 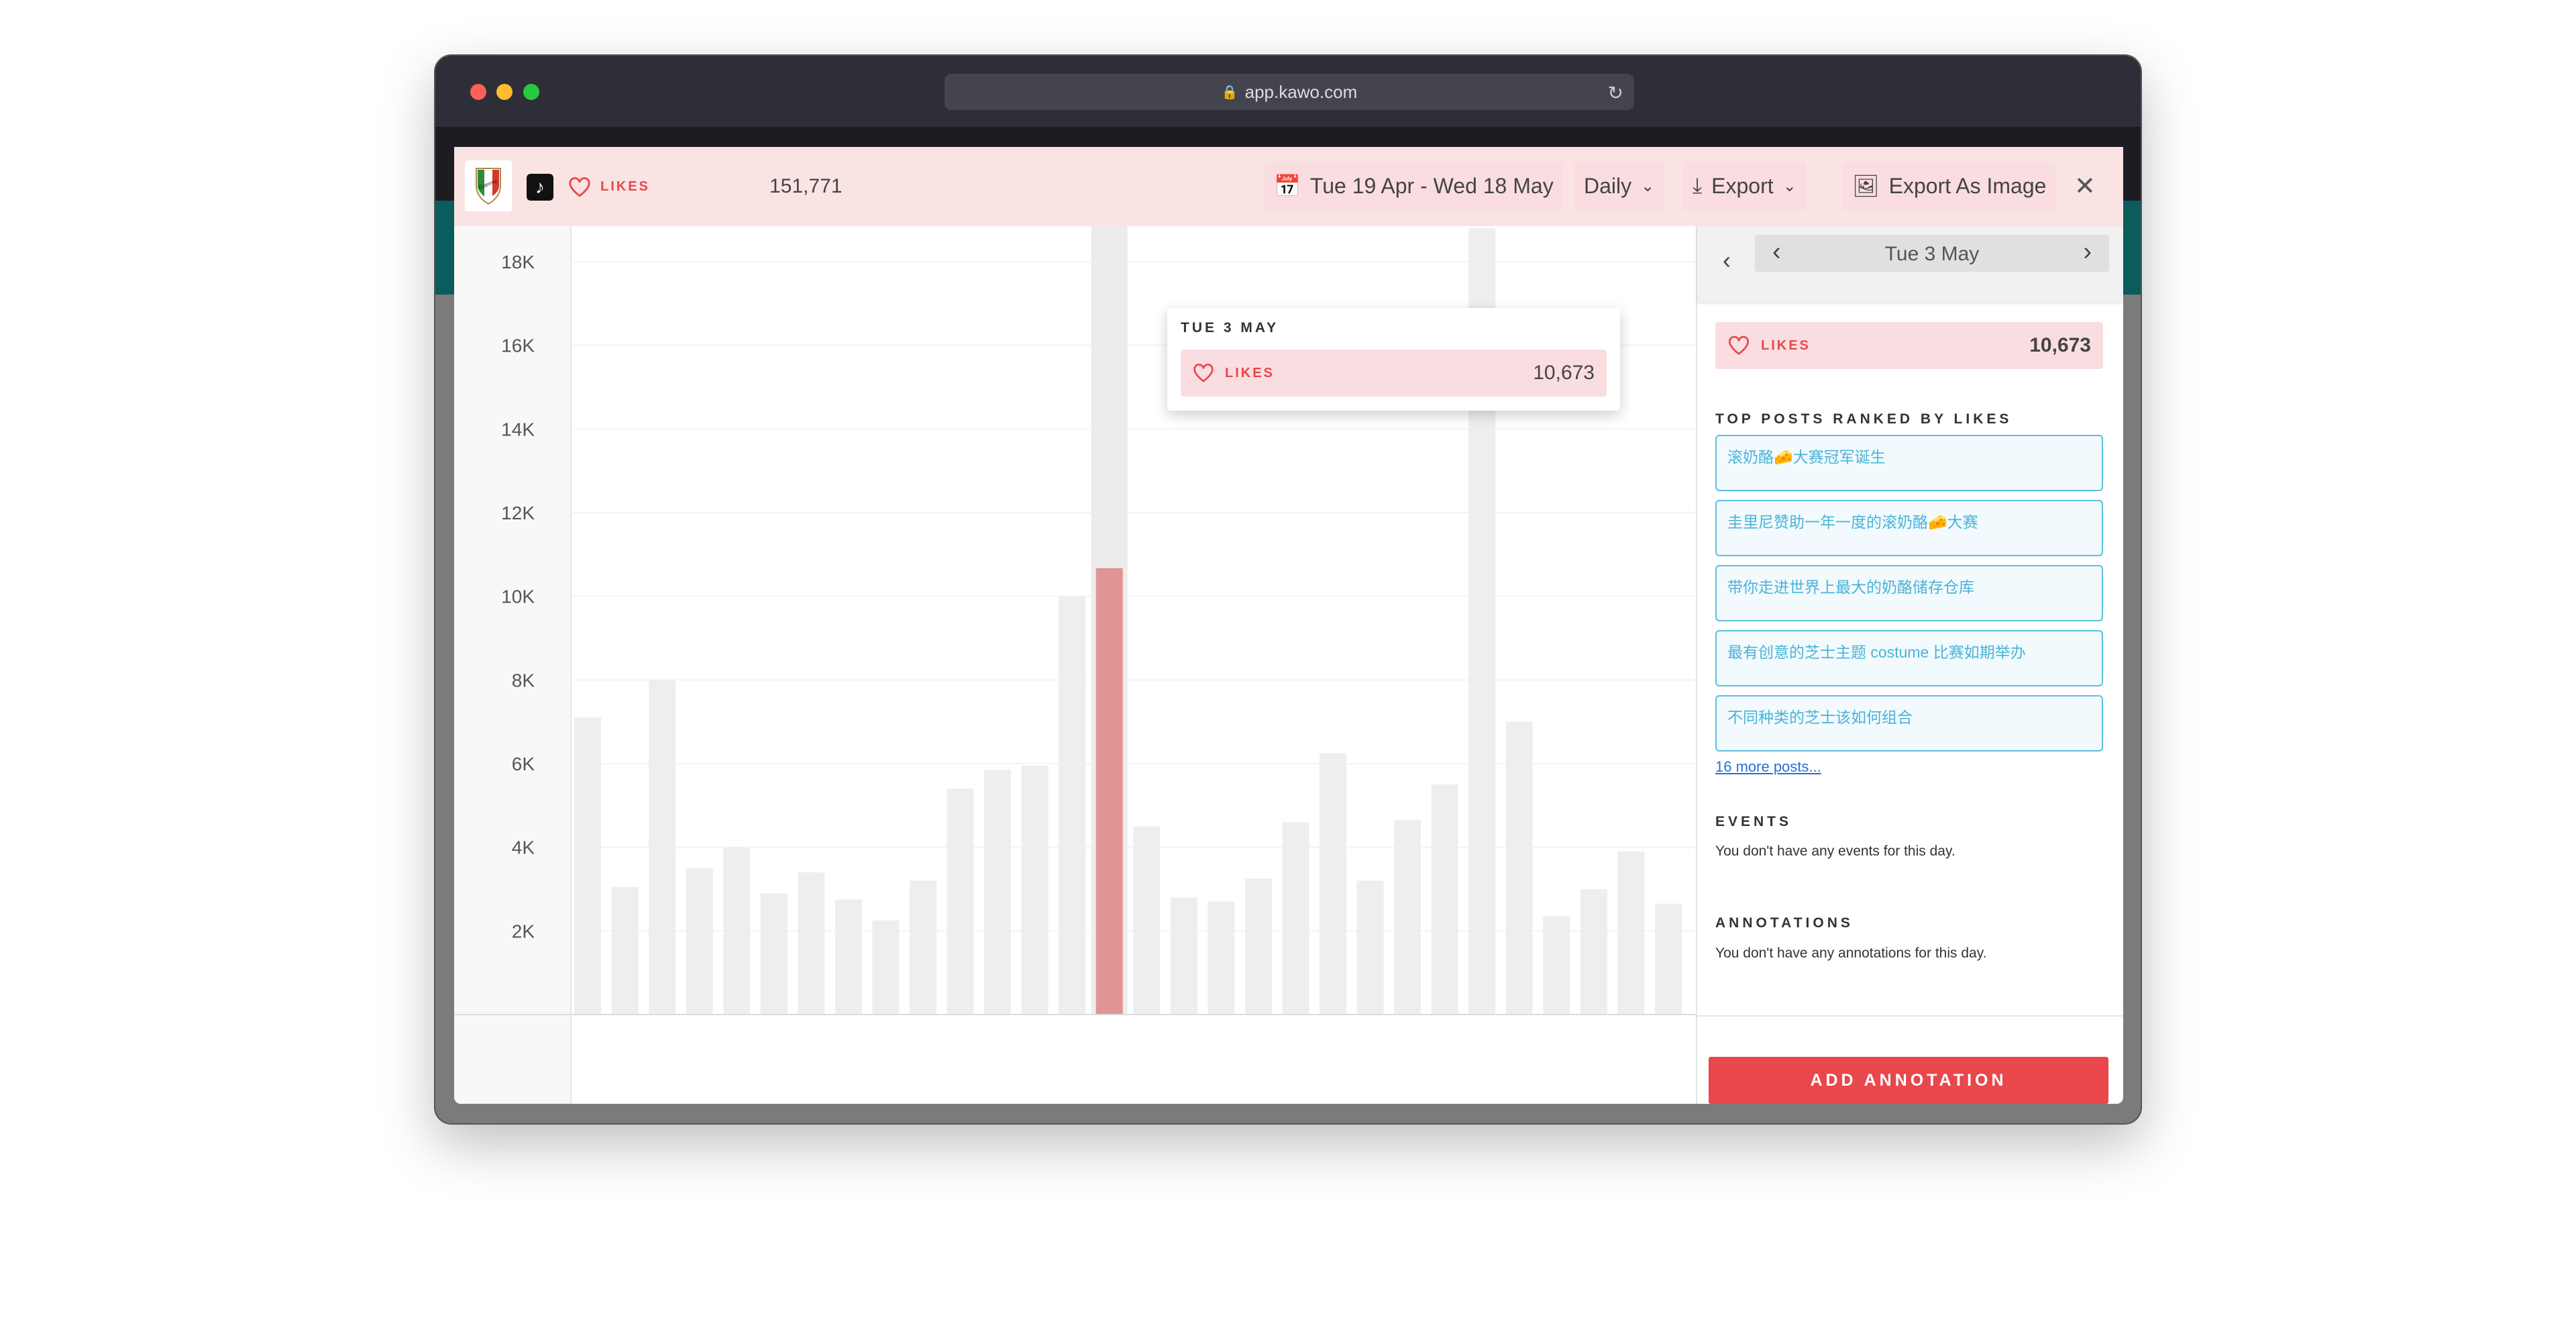 I want to click on y-tick-label: 10K, so click(x=518, y=597).